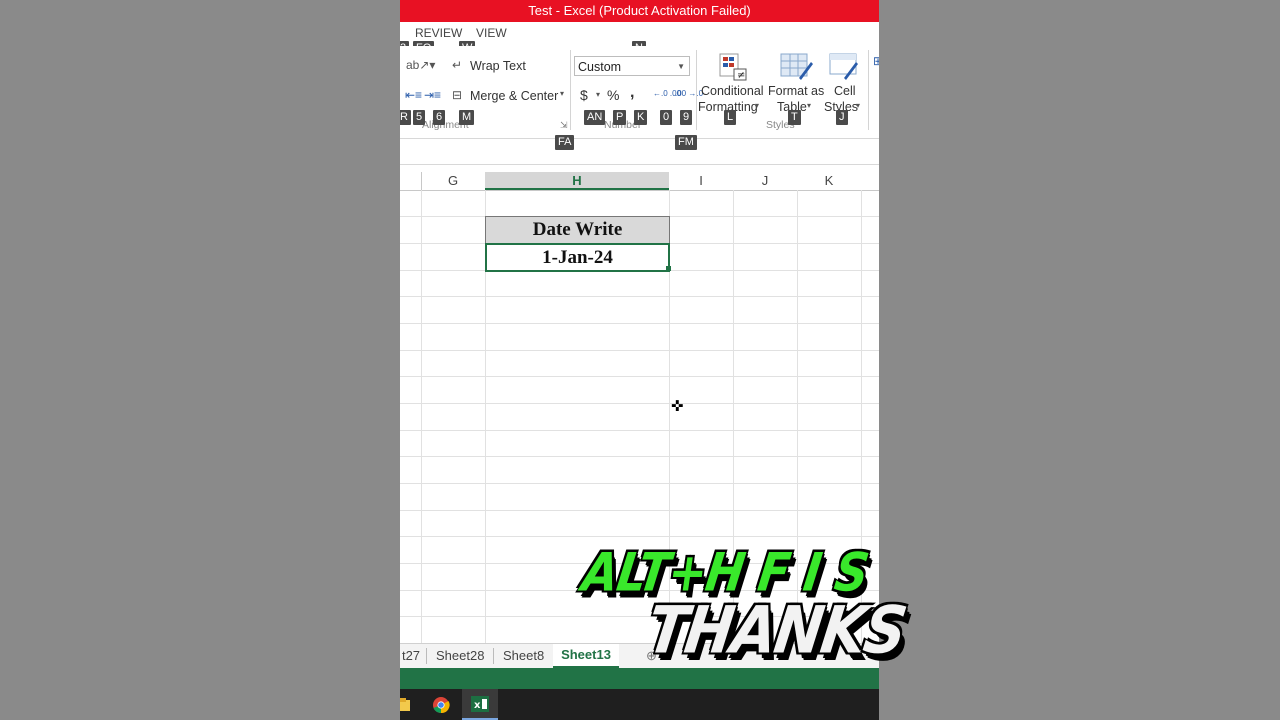 Image resolution: width=1280 pixels, height=720 pixels. What do you see at coordinates (595, 117) in the screenshot?
I see `keytip-an: AN` at bounding box center [595, 117].